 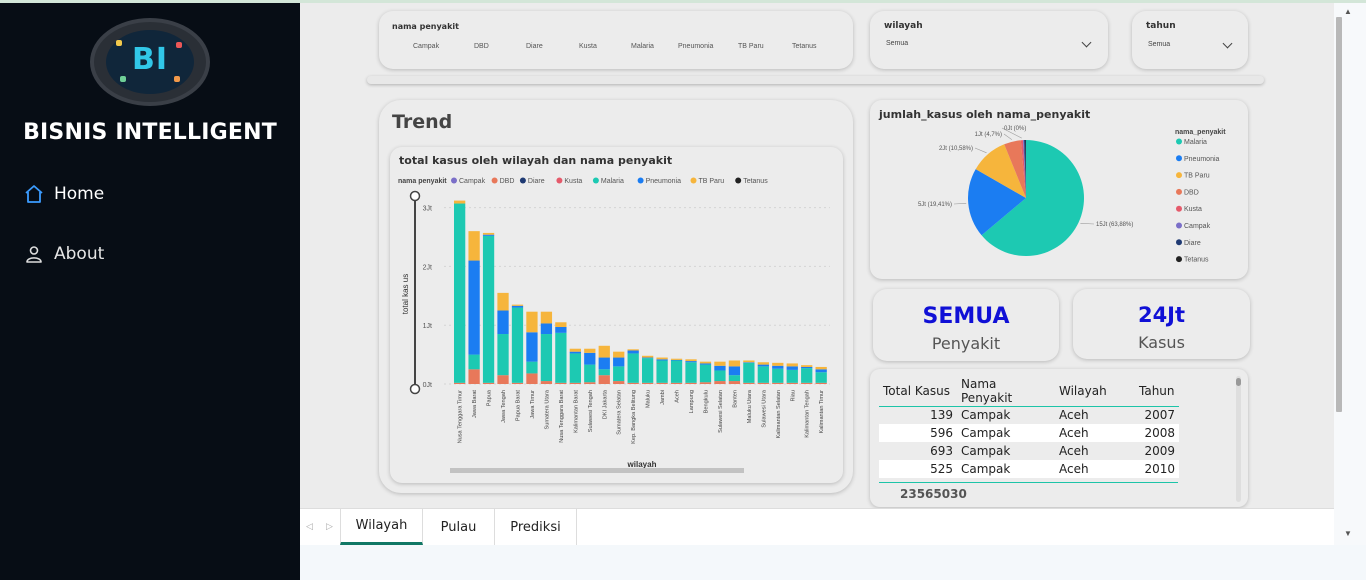 What do you see at coordinates (989, 40) in the screenshot?
I see `slicer-wilayah: wilayah Semua` at bounding box center [989, 40].